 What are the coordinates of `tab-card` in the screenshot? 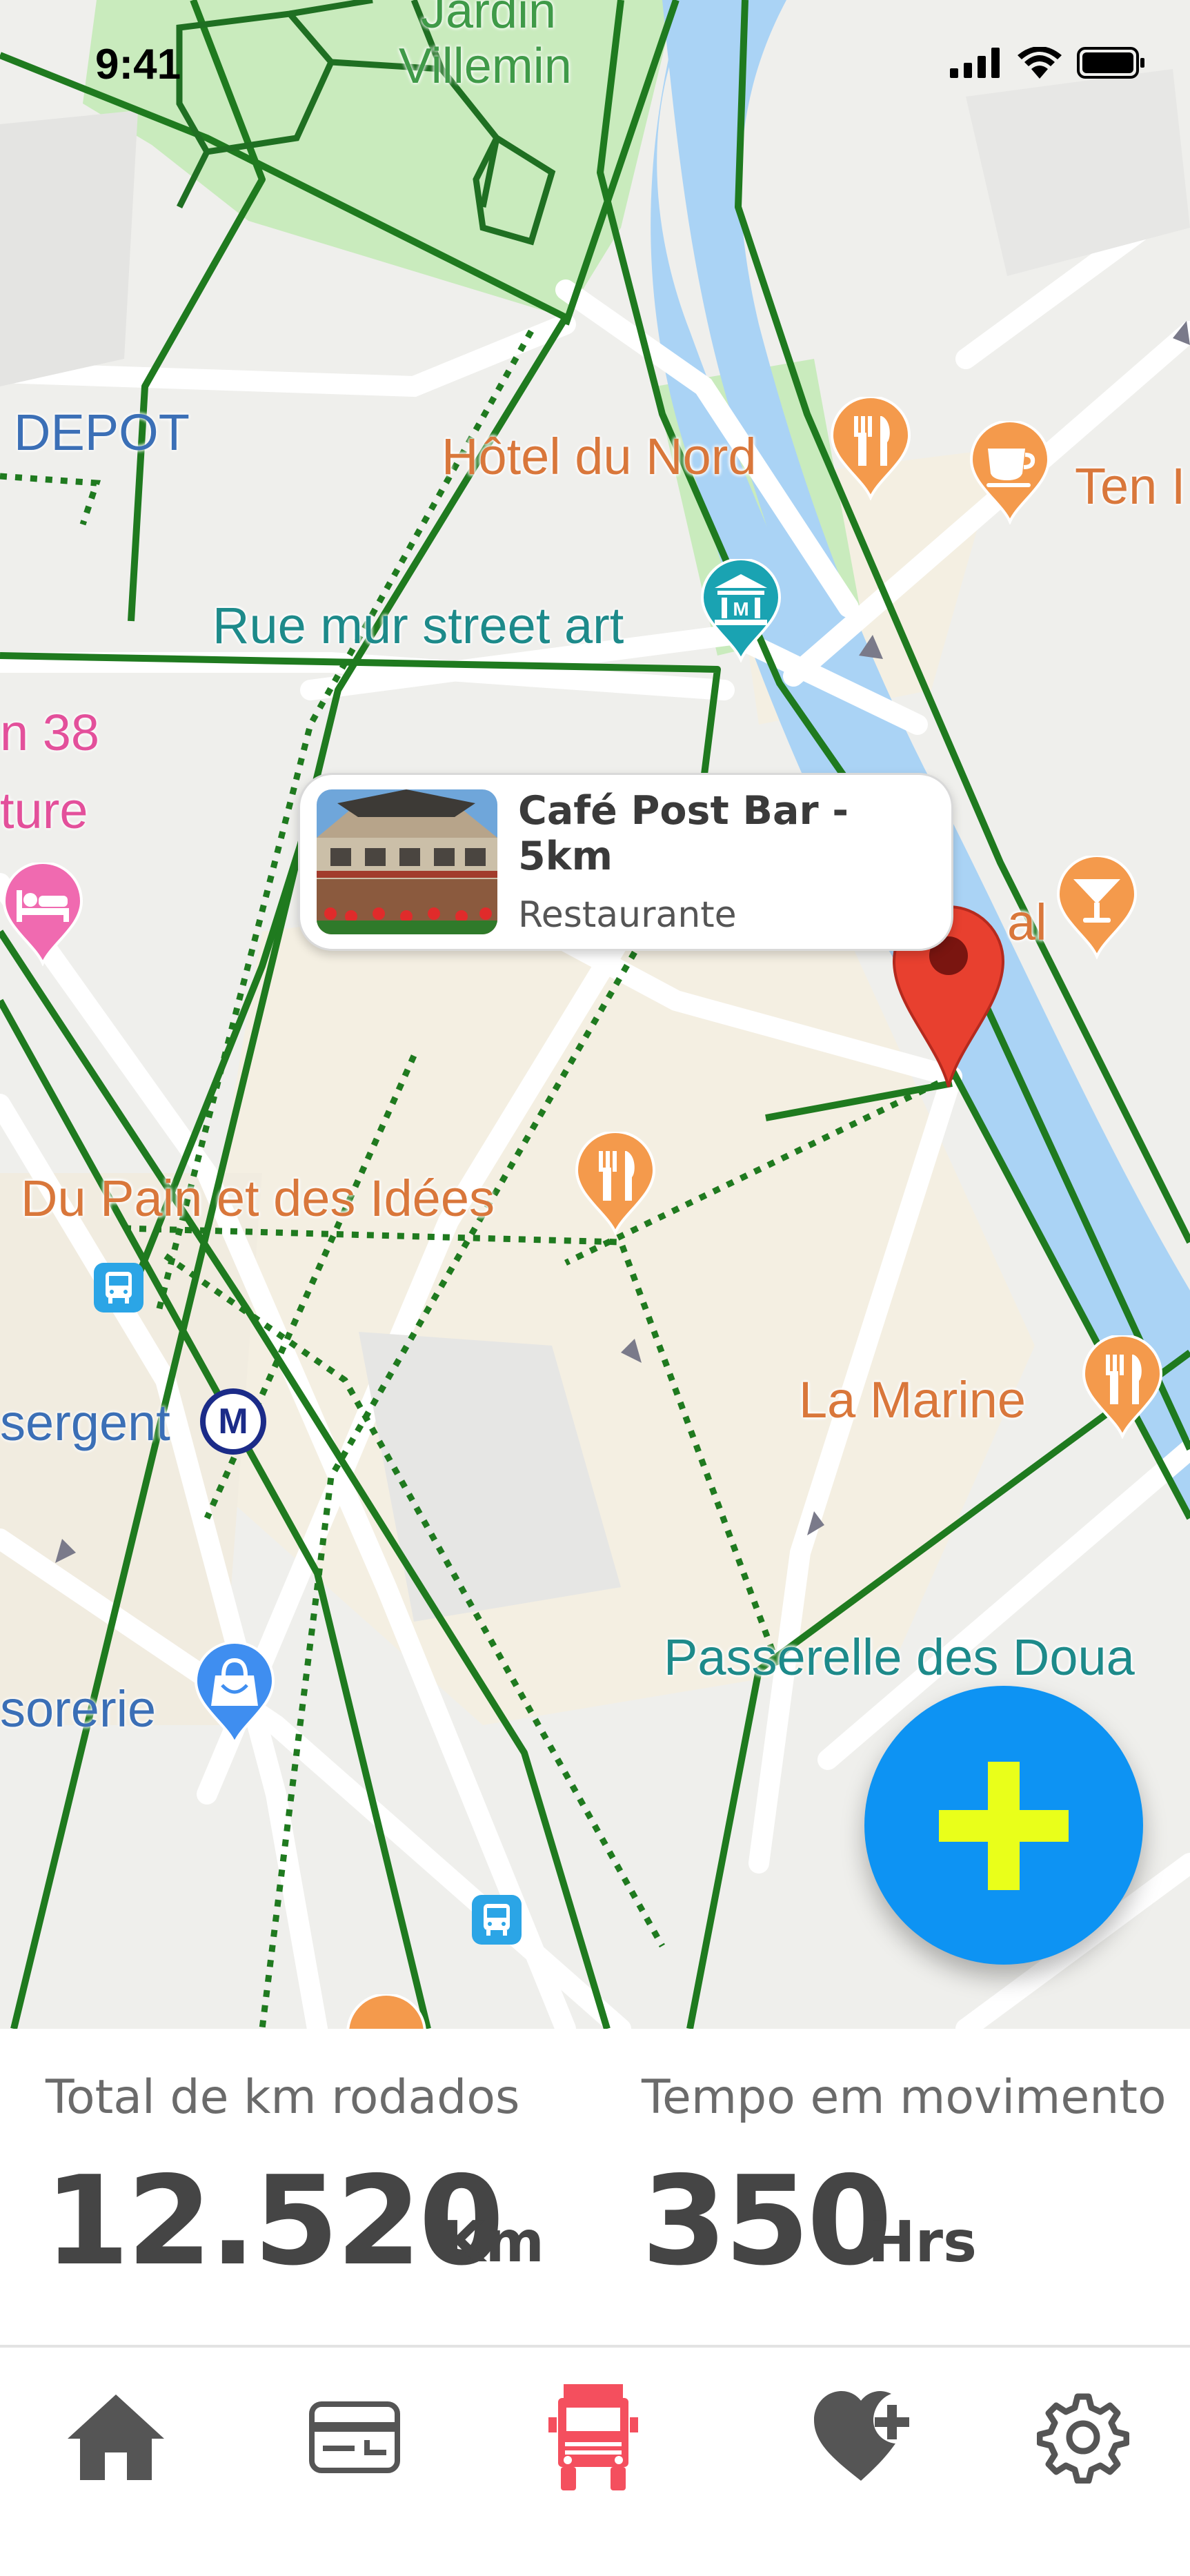 It's located at (354, 2437).